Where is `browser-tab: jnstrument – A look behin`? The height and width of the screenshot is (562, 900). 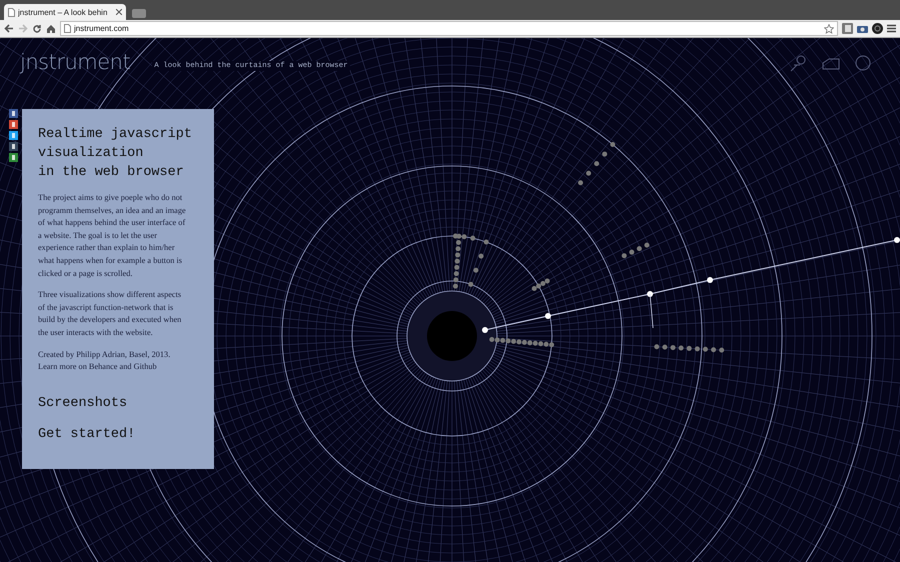 browser-tab: jnstrument – A look behin is located at coordinates (65, 12).